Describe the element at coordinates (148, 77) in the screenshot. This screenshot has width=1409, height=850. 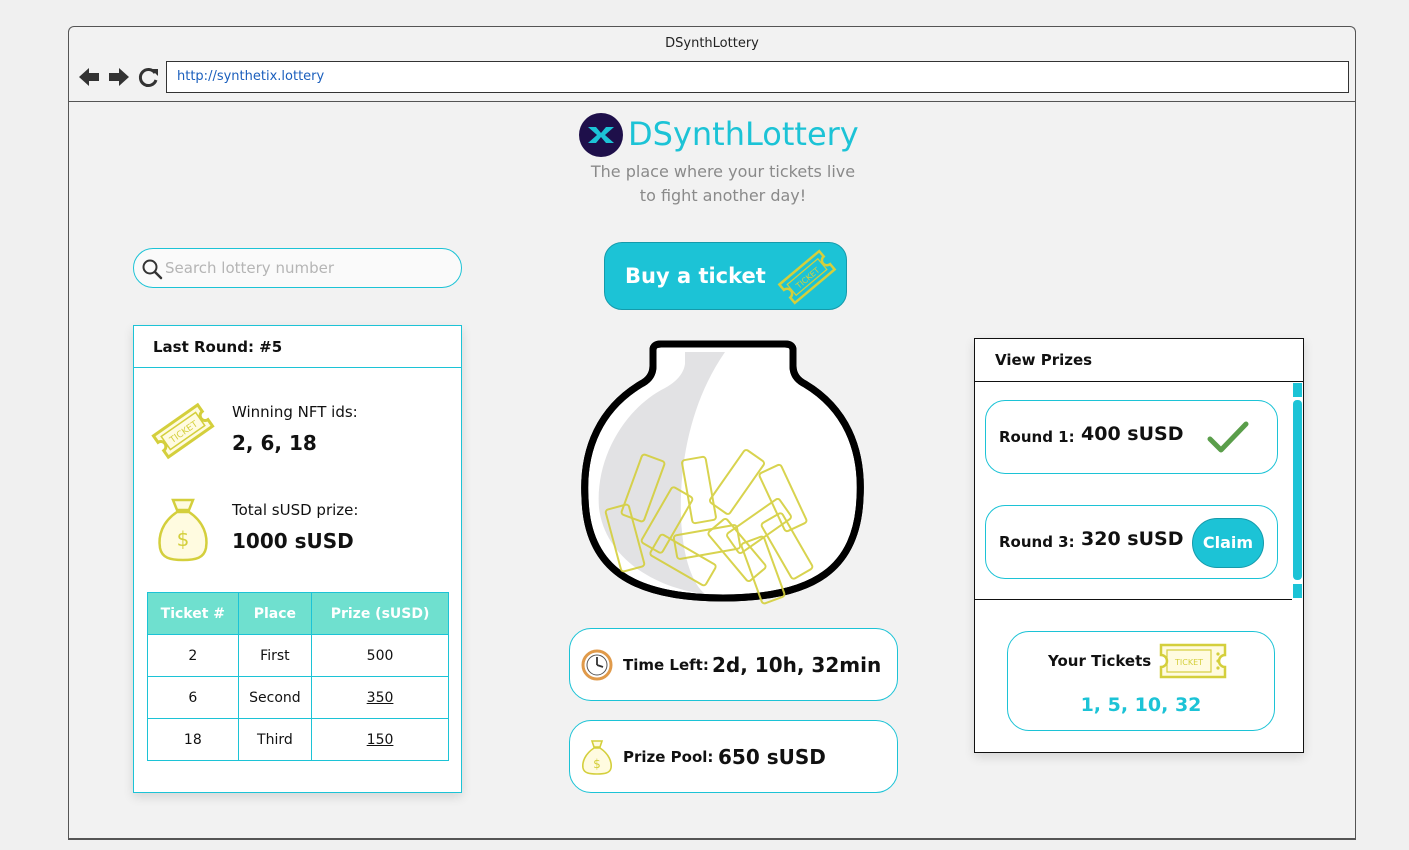
I see `refresh-icon` at that location.